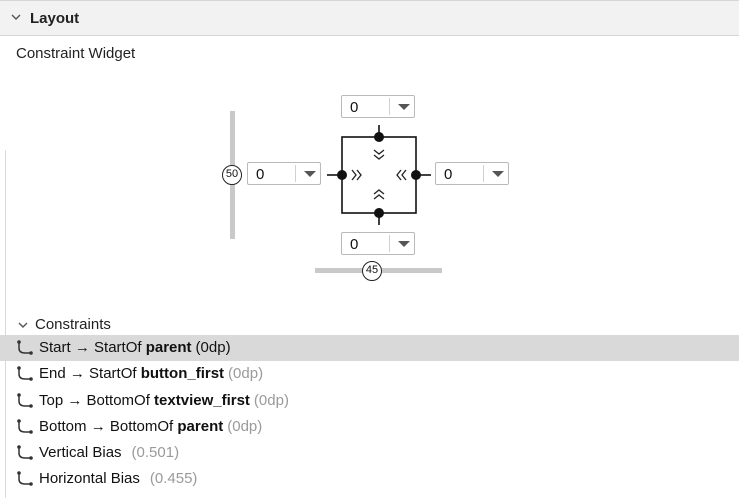 The height and width of the screenshot is (498, 739). Describe the element at coordinates (55, 347) in the screenshot. I see `constraint-side: Start` at that location.